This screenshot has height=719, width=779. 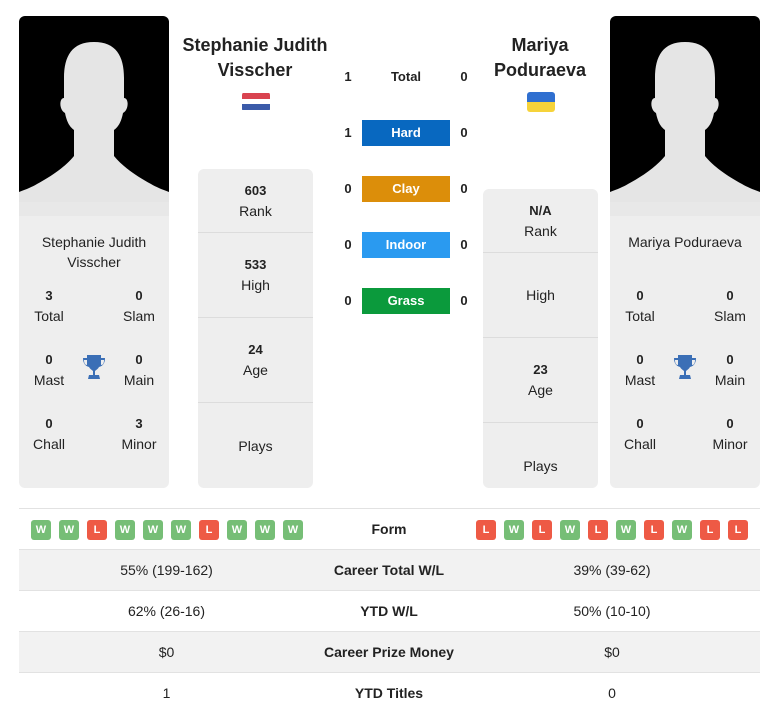 I want to click on prize-money-row: $0 Career Prize Money $0, so click(x=389, y=651).